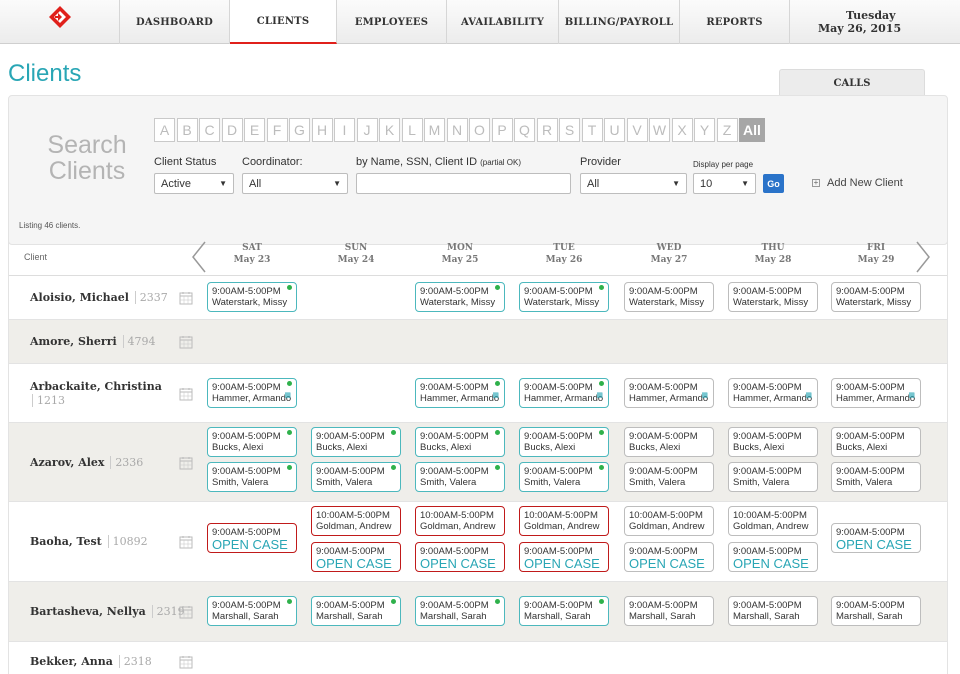 The height and width of the screenshot is (674, 960). Describe the element at coordinates (344, 130) in the screenshot. I see `letter-filter-i: I` at that location.